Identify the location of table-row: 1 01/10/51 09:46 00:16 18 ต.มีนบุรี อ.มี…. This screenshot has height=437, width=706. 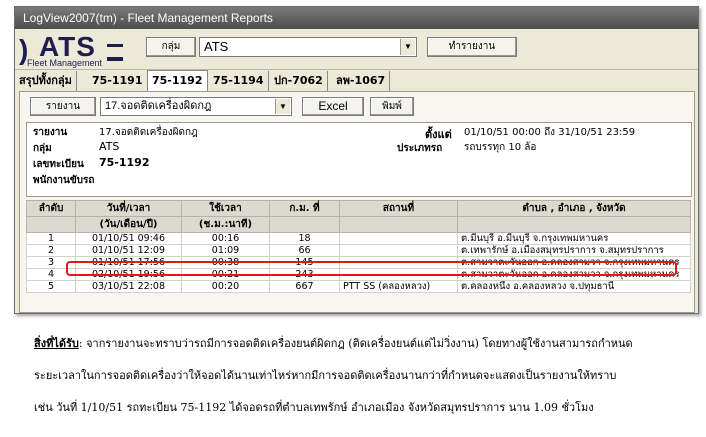
(358, 238).